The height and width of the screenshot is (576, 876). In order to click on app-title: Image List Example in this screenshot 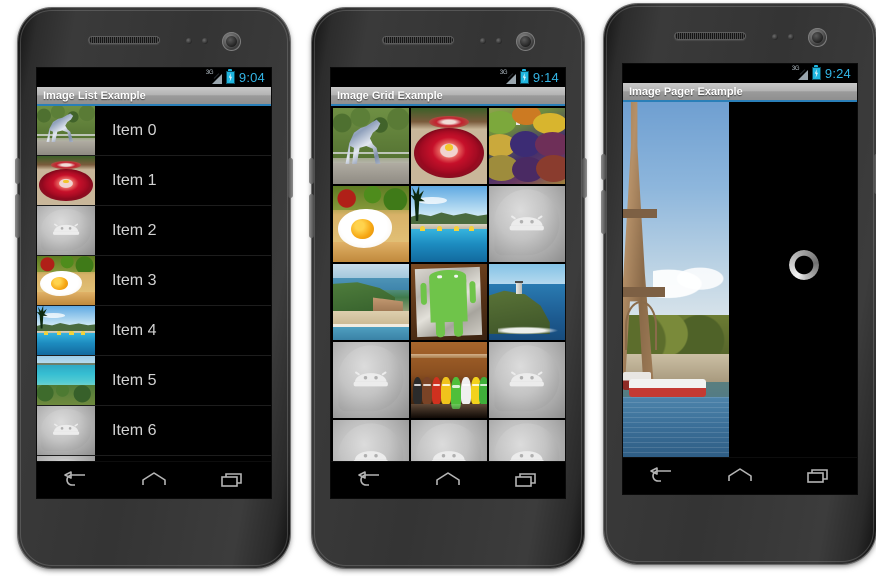, I will do `click(94, 95)`.